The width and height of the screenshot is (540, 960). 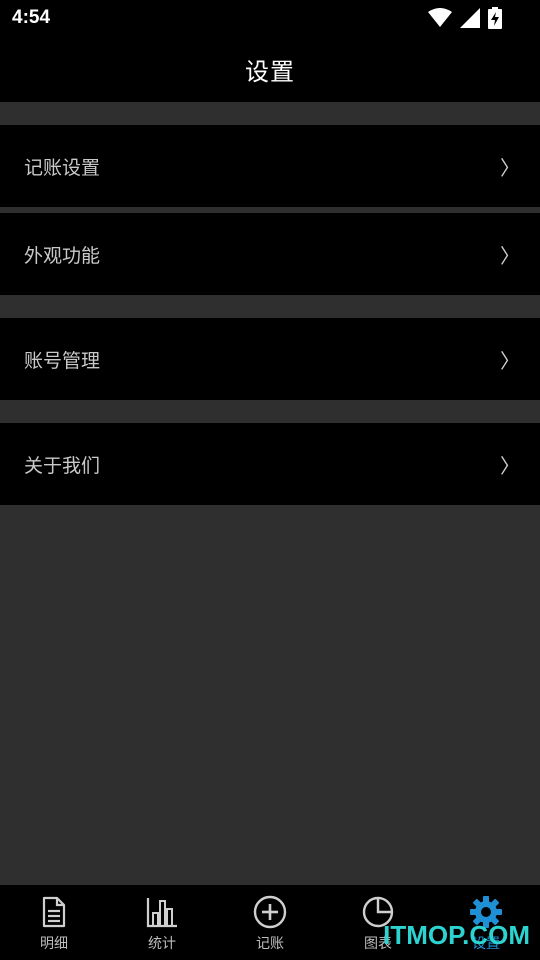 I want to click on pie-chart-icon, so click(x=378, y=912).